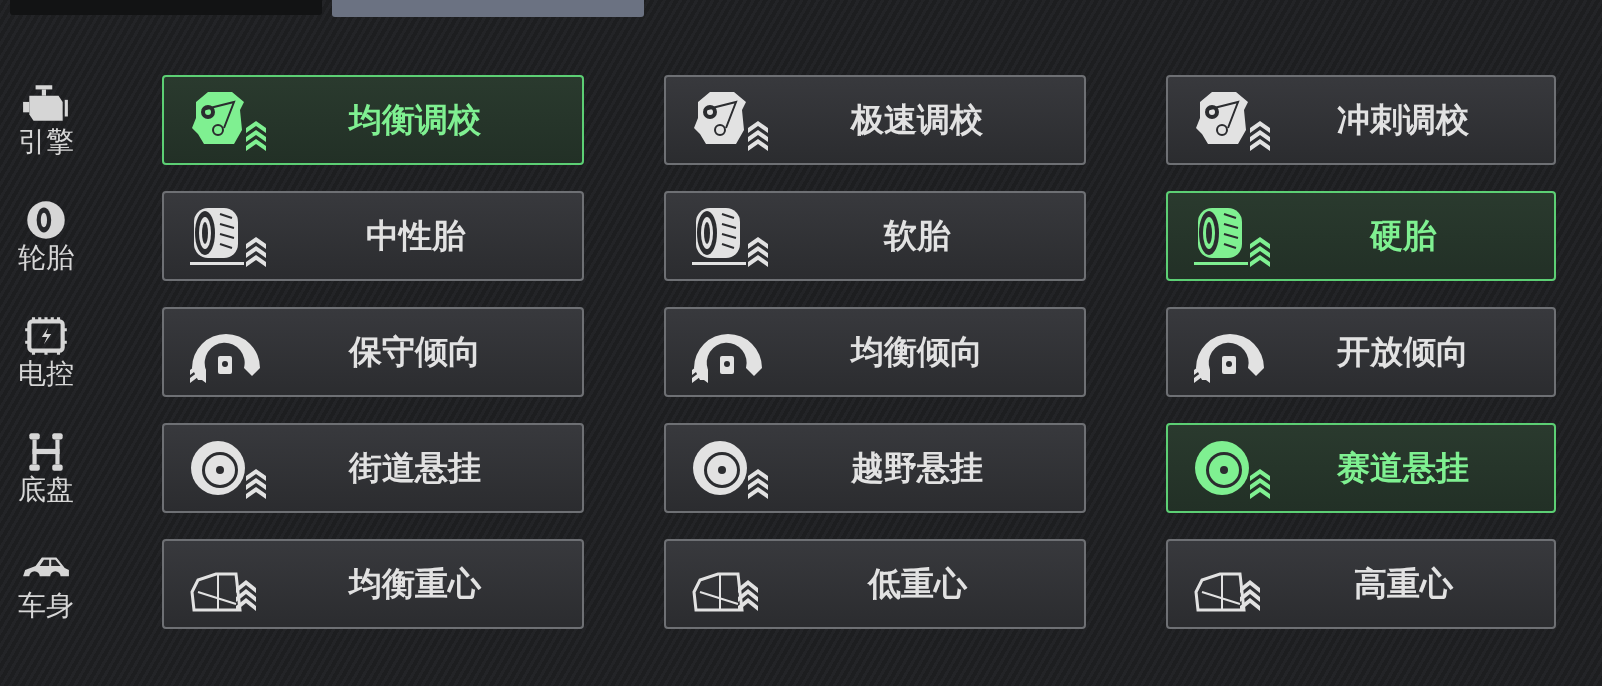 The image size is (1602, 686). What do you see at coordinates (1361, 352) in the screenshot?
I see `option-button: 开放倾向` at bounding box center [1361, 352].